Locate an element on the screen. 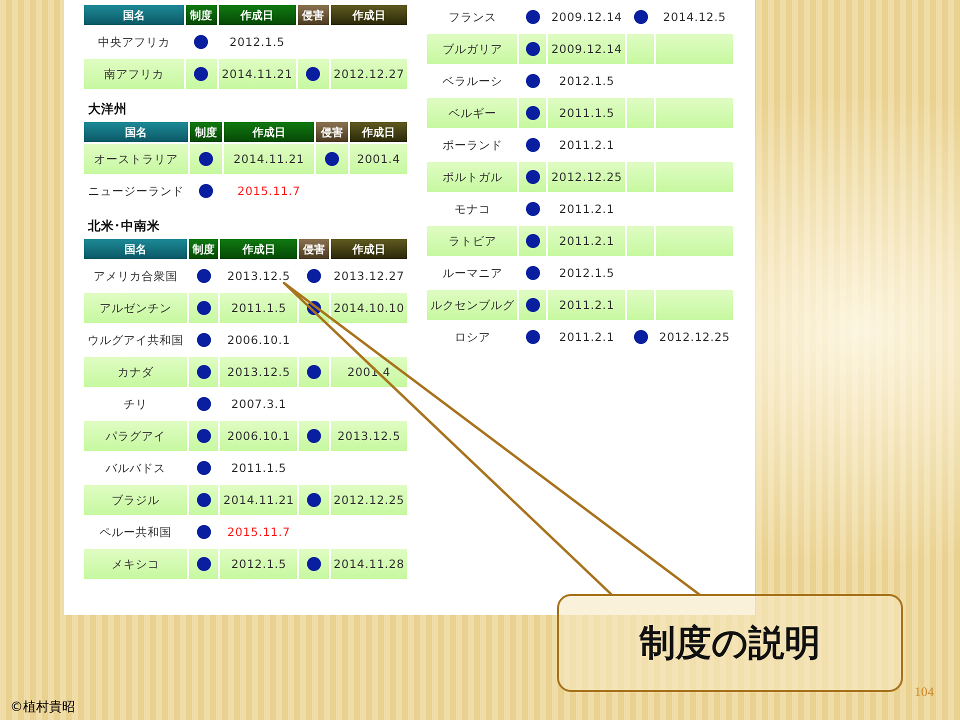  country-cell-text: アメリカ合衆国 is located at coordinates (135, 276).